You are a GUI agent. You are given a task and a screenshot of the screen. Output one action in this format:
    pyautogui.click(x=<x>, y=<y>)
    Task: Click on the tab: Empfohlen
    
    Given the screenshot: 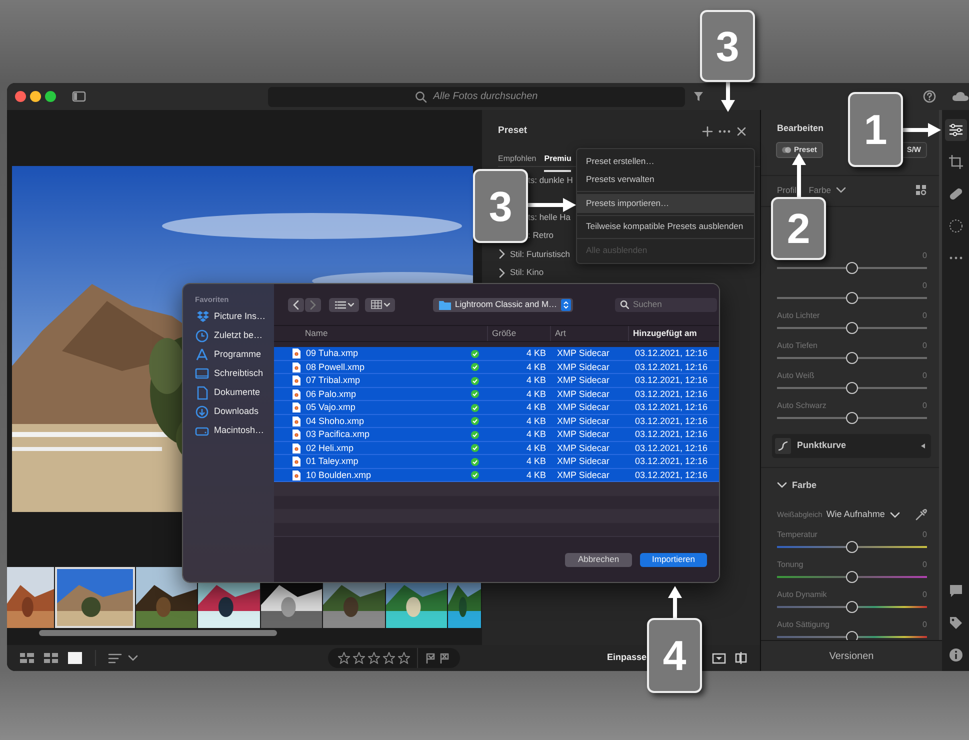 What is the action you would take?
    pyautogui.click(x=517, y=161)
    